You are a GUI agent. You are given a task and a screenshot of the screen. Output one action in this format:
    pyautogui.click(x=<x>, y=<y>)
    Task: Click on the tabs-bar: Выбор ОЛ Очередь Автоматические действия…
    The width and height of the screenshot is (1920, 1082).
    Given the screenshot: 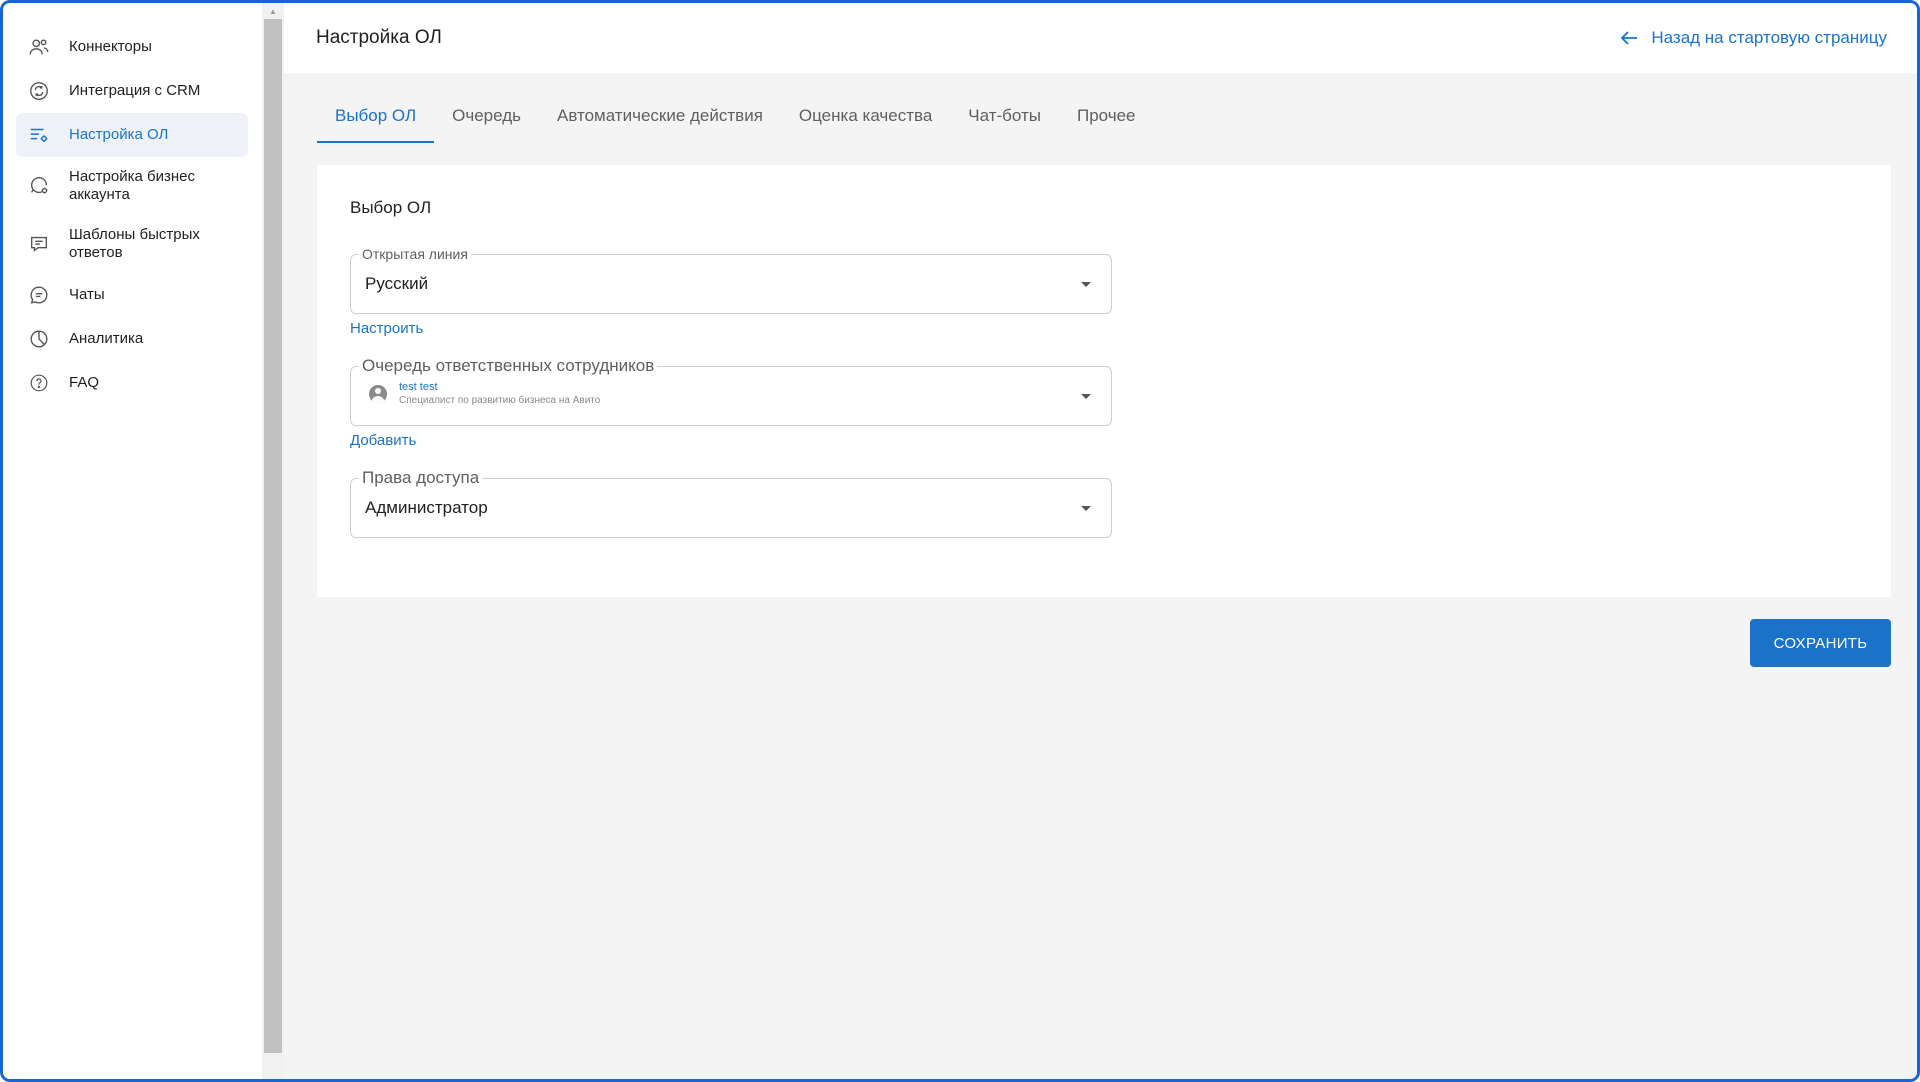 What is the action you would take?
    pyautogui.click(x=1100, y=122)
    